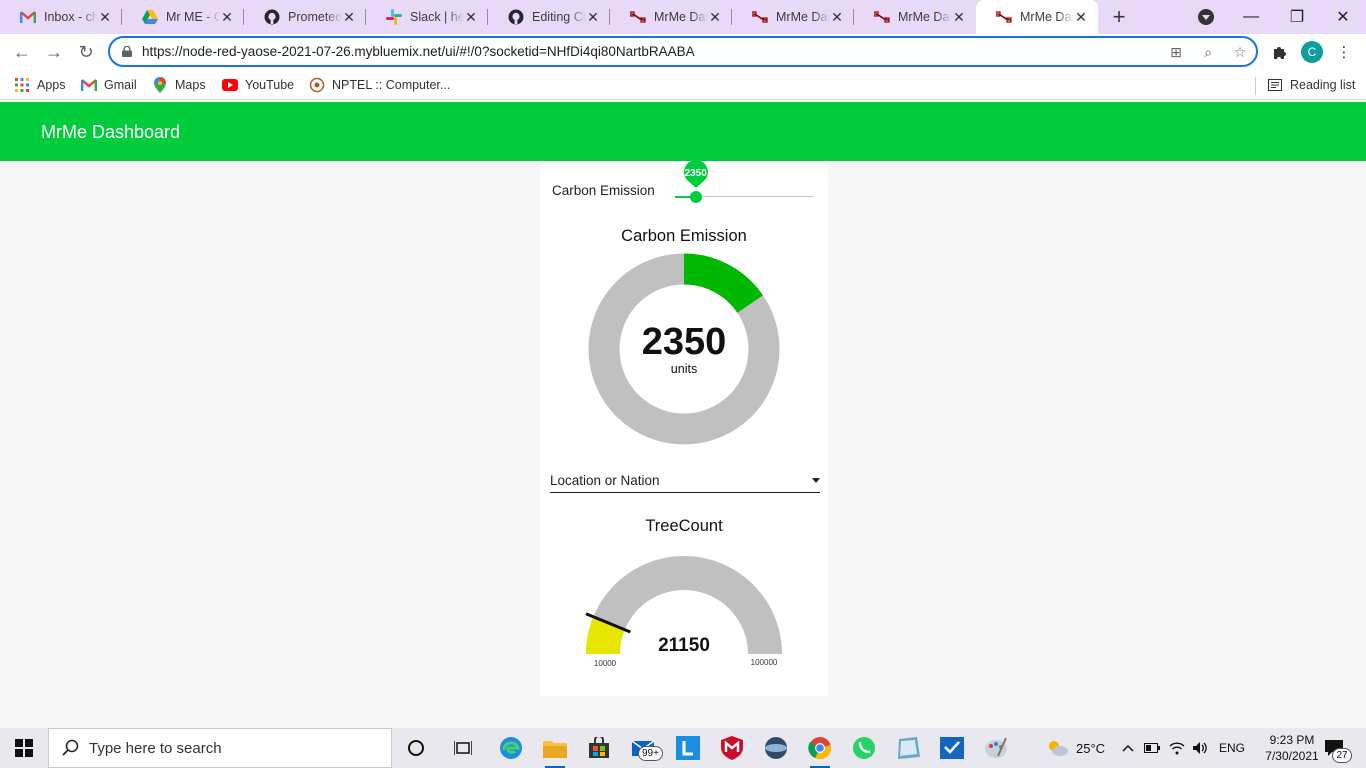  Describe the element at coordinates (1232, 748) in the screenshot. I see `input-language: ENG` at that location.